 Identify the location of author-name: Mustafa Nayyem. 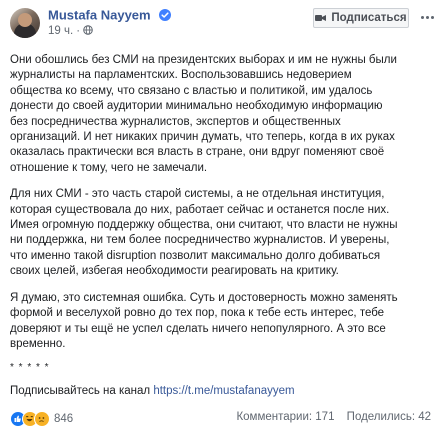
(99, 14).